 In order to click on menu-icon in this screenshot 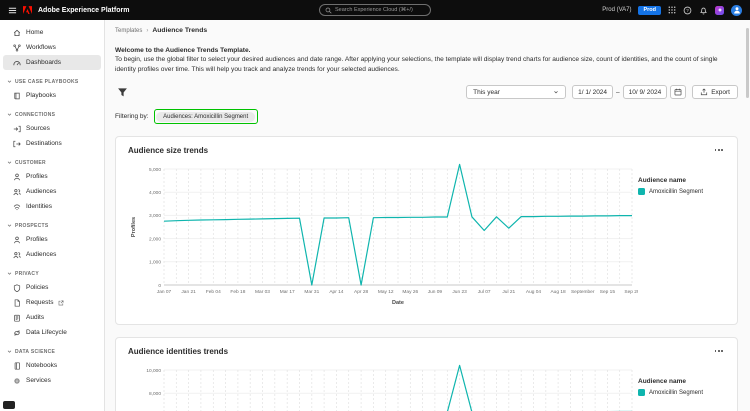, I will do `click(12, 10)`.